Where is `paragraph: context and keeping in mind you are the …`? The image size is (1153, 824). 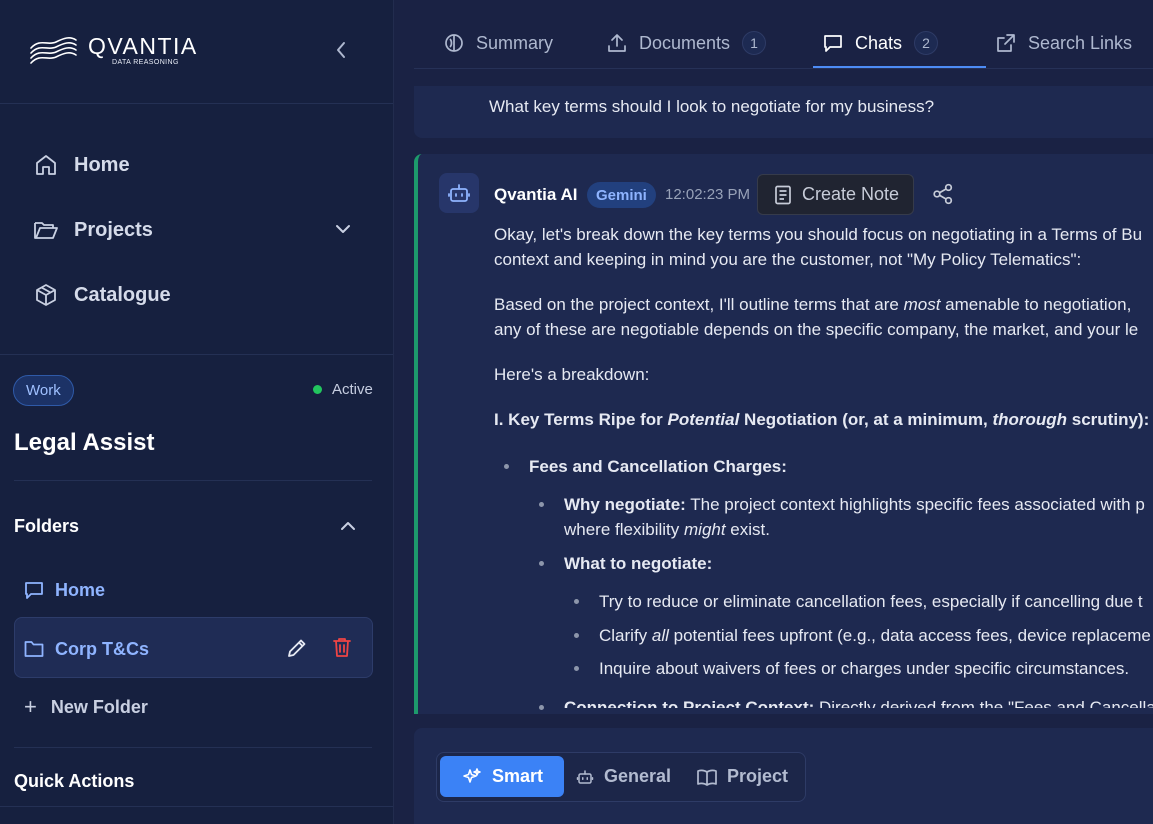
paragraph: context and keeping in mind you are the … is located at coordinates (788, 259).